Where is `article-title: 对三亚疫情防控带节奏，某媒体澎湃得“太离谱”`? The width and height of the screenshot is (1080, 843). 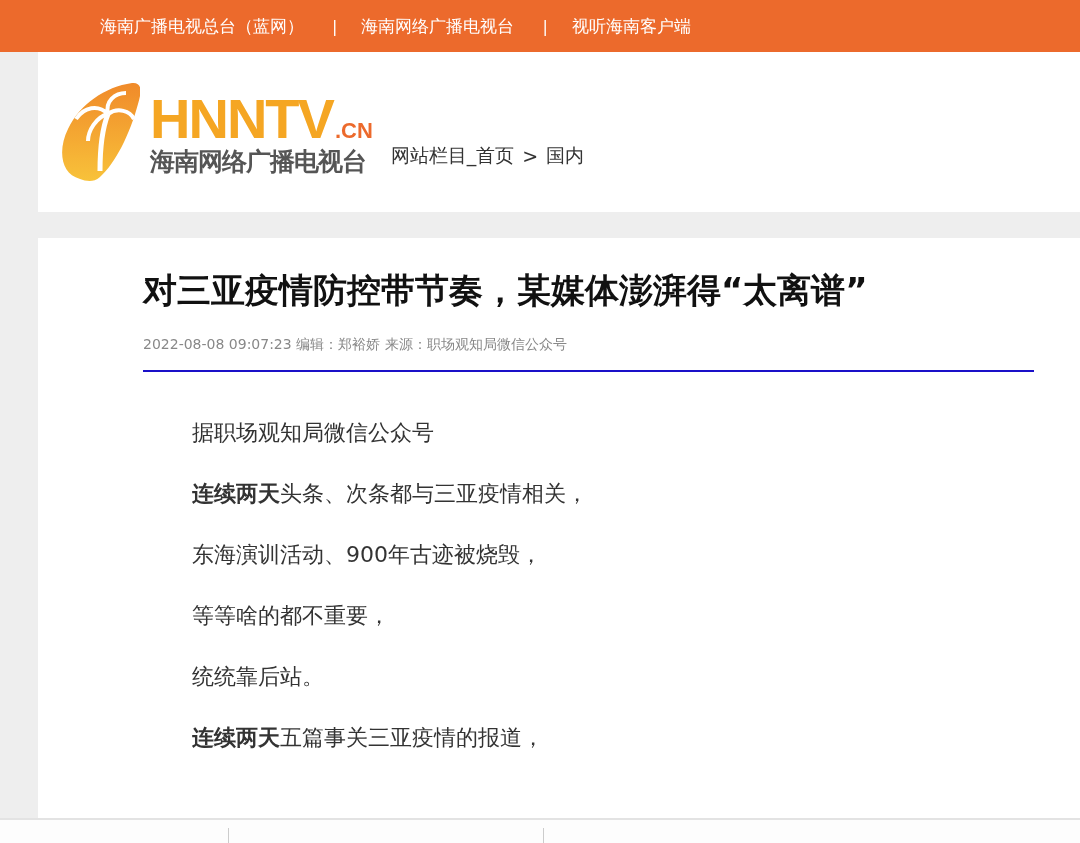
article-title: 对三亚疫情防控带节奏，某媒体澎湃得“太离谱” is located at coordinates (506, 290).